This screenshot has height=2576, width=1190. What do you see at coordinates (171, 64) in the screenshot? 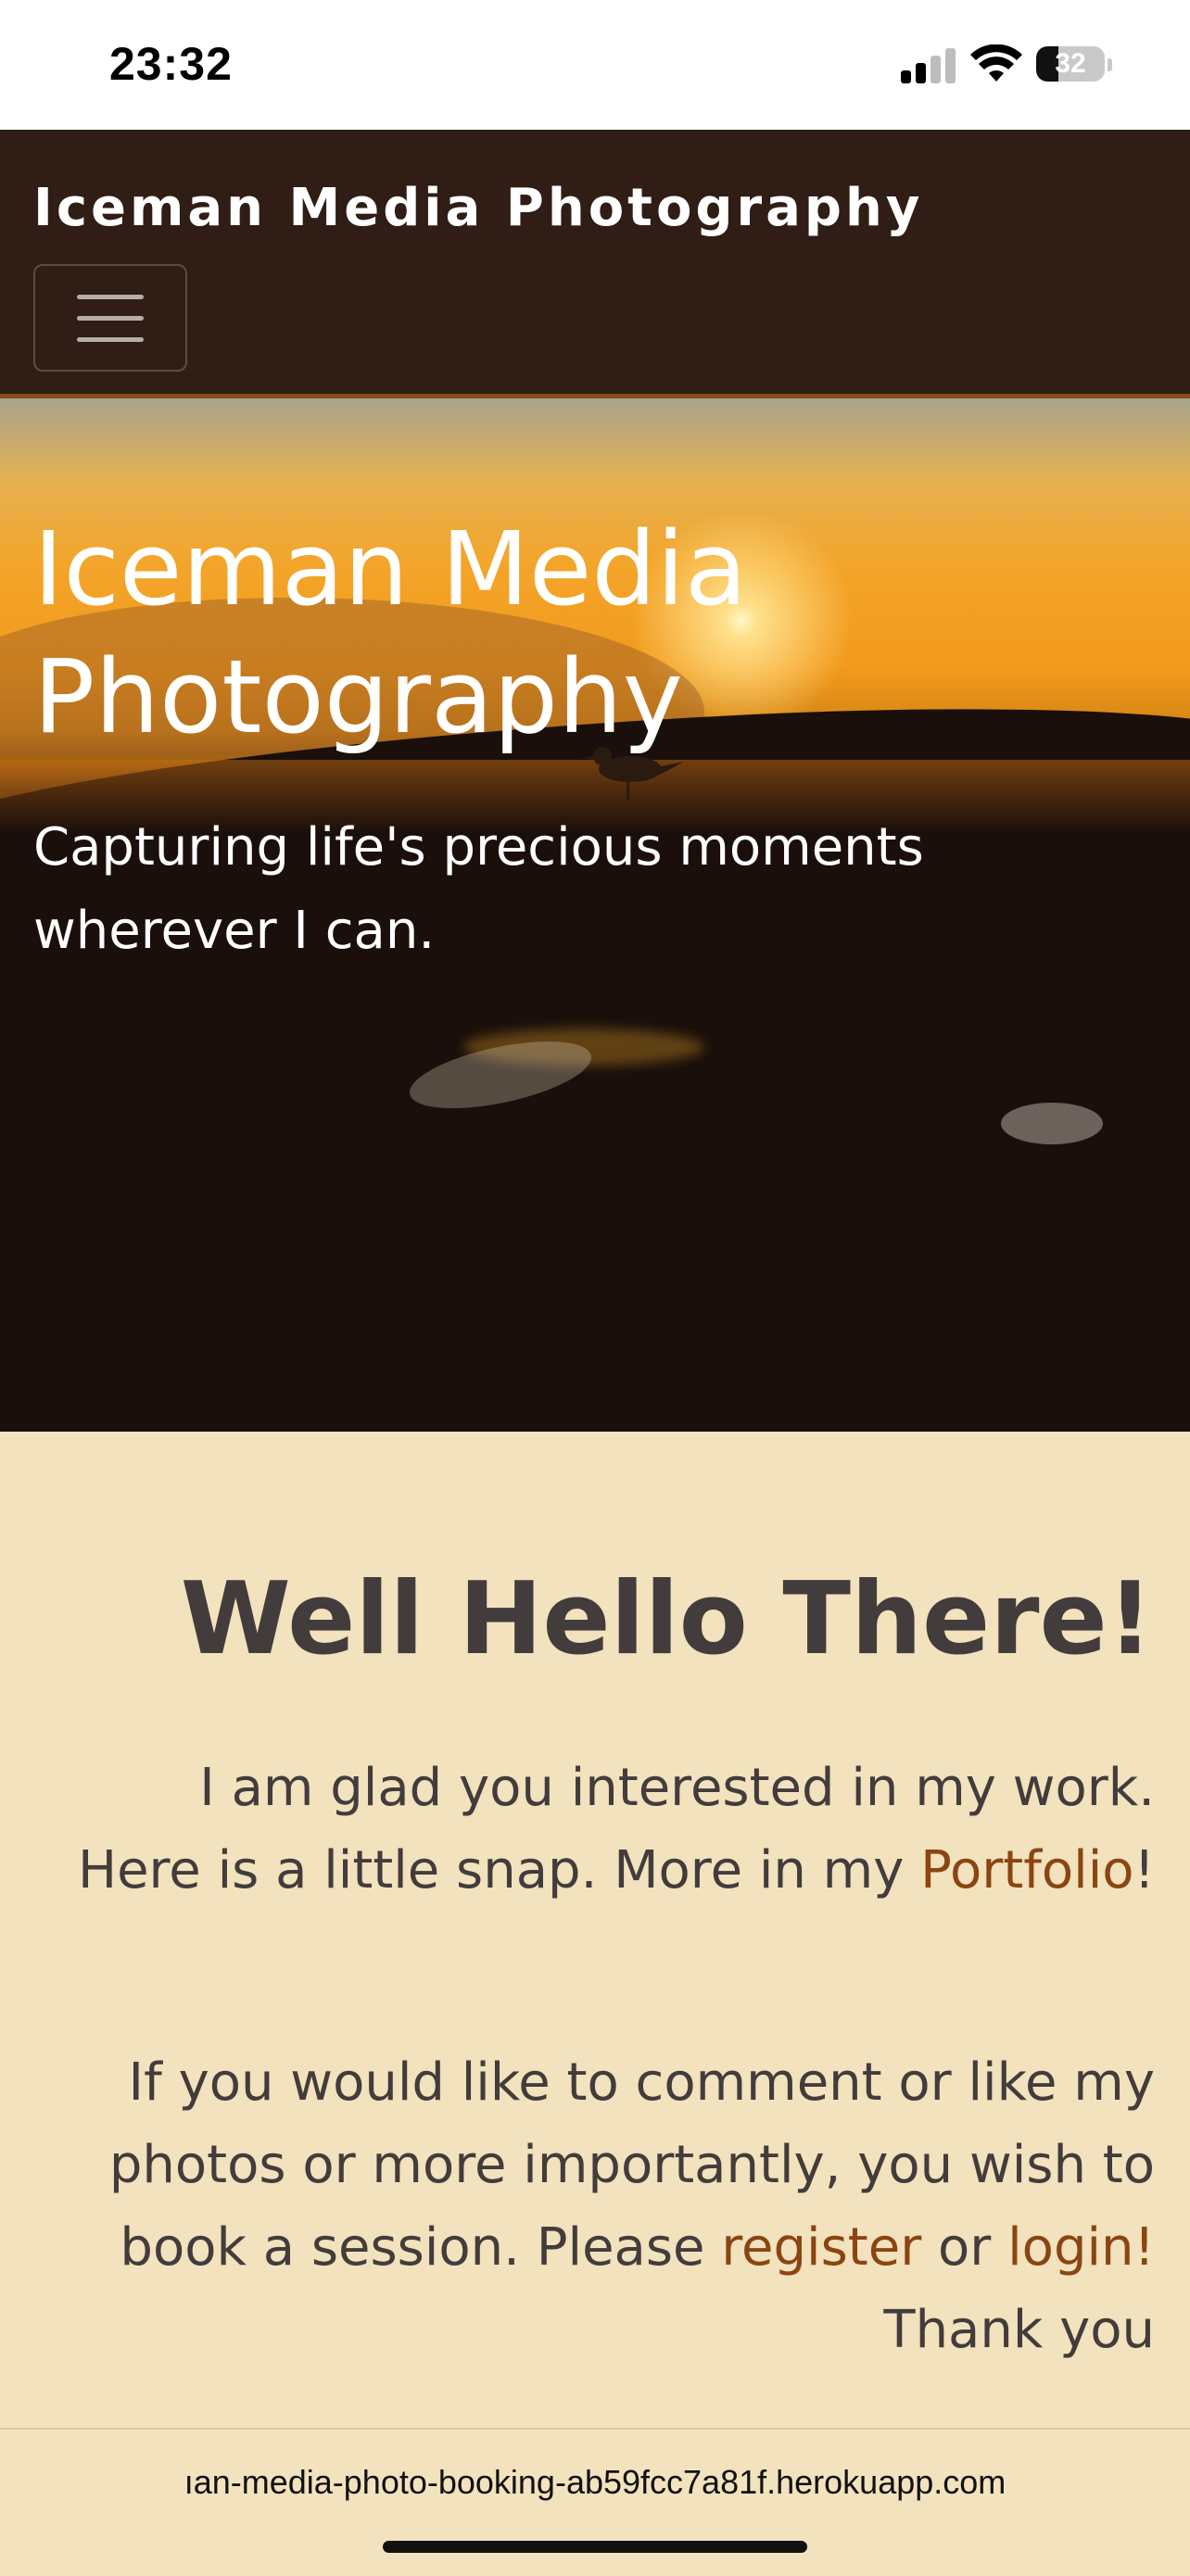
I see `status-time: 23:32` at bounding box center [171, 64].